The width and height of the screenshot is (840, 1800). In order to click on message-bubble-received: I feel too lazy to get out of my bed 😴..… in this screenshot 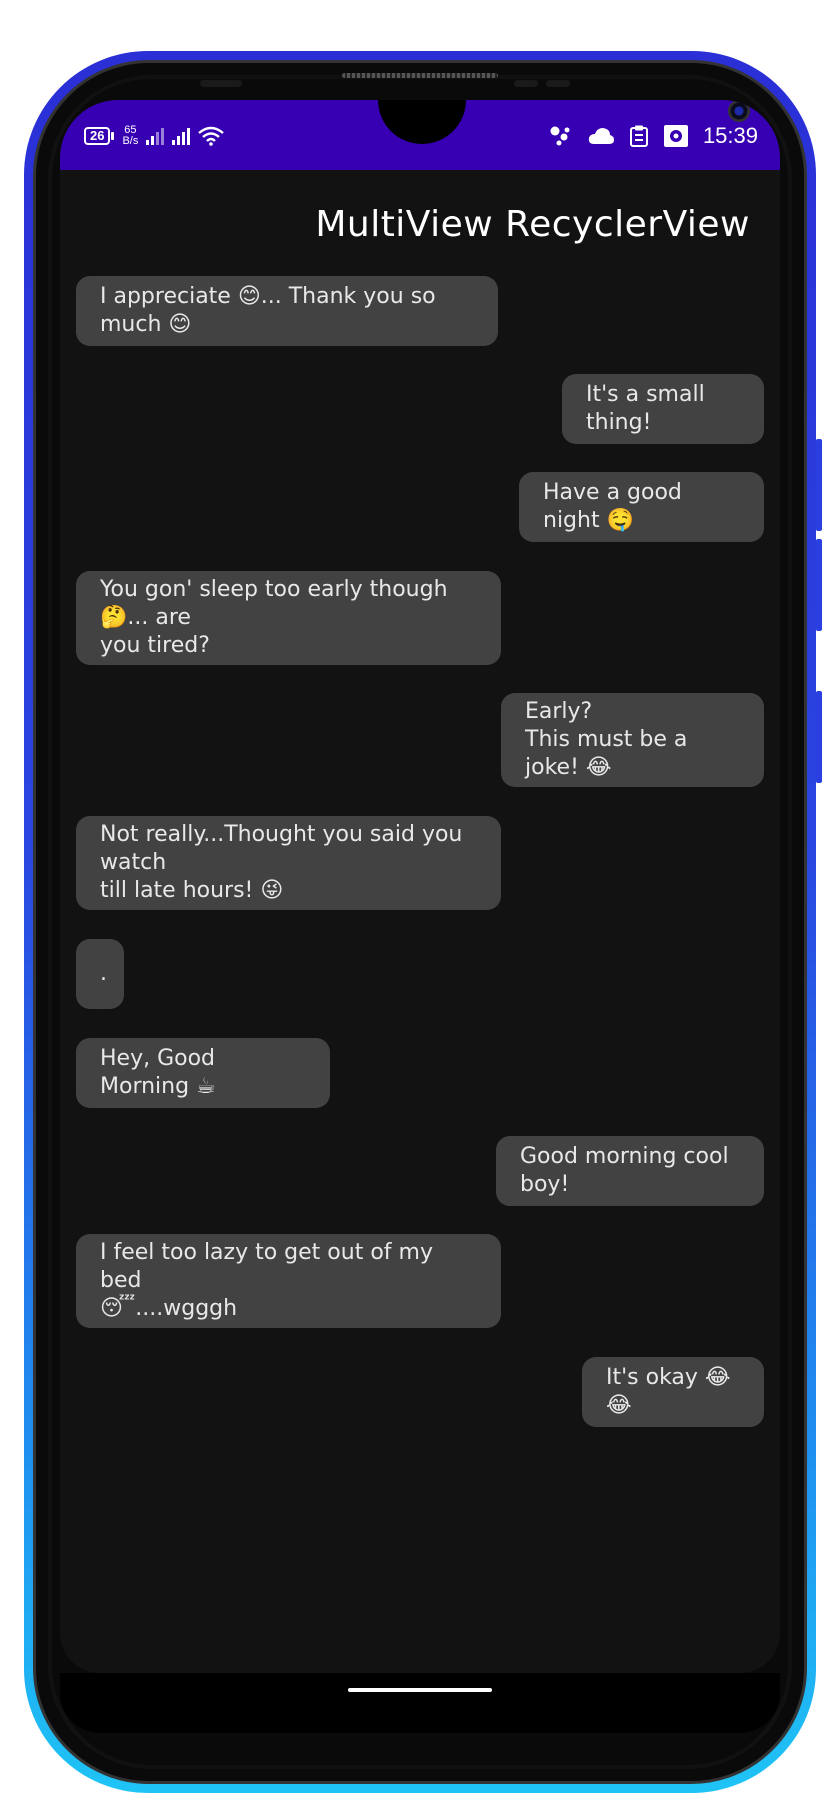, I will do `click(288, 1281)`.